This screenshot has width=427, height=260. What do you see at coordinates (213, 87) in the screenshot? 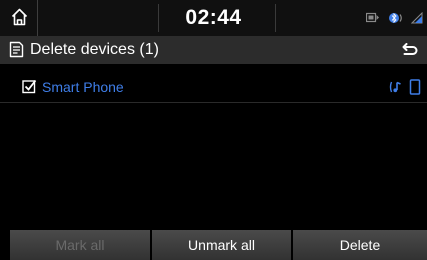
I see `device-item: Smart Phone` at bounding box center [213, 87].